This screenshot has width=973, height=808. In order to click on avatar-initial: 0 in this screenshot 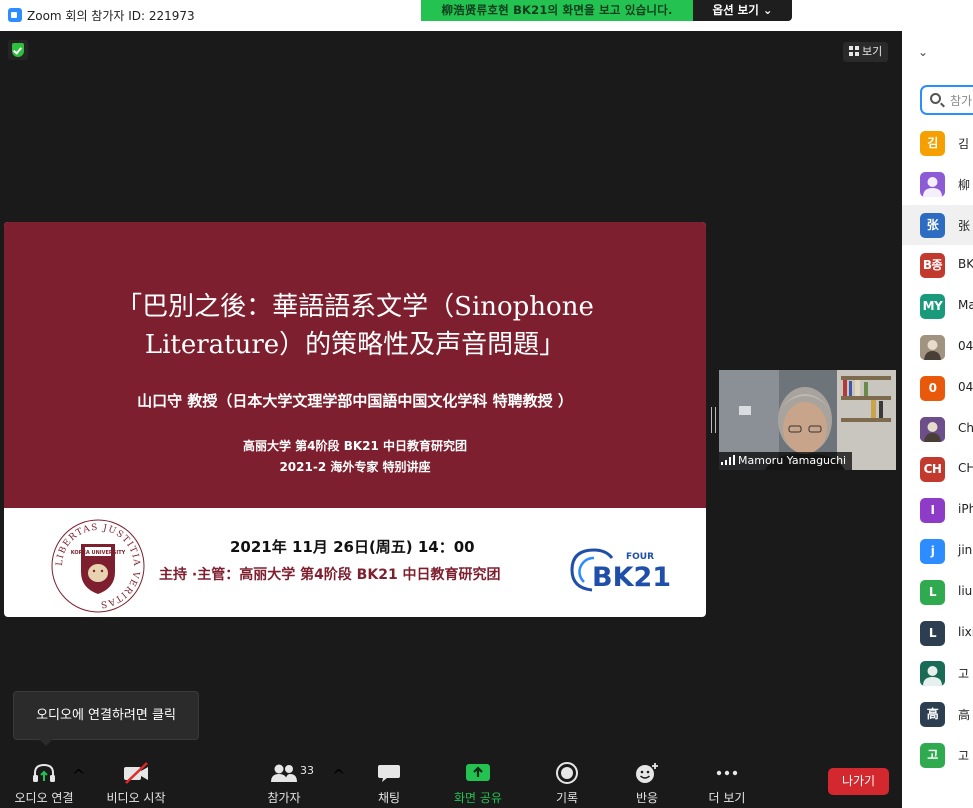, I will do `click(932, 388)`.